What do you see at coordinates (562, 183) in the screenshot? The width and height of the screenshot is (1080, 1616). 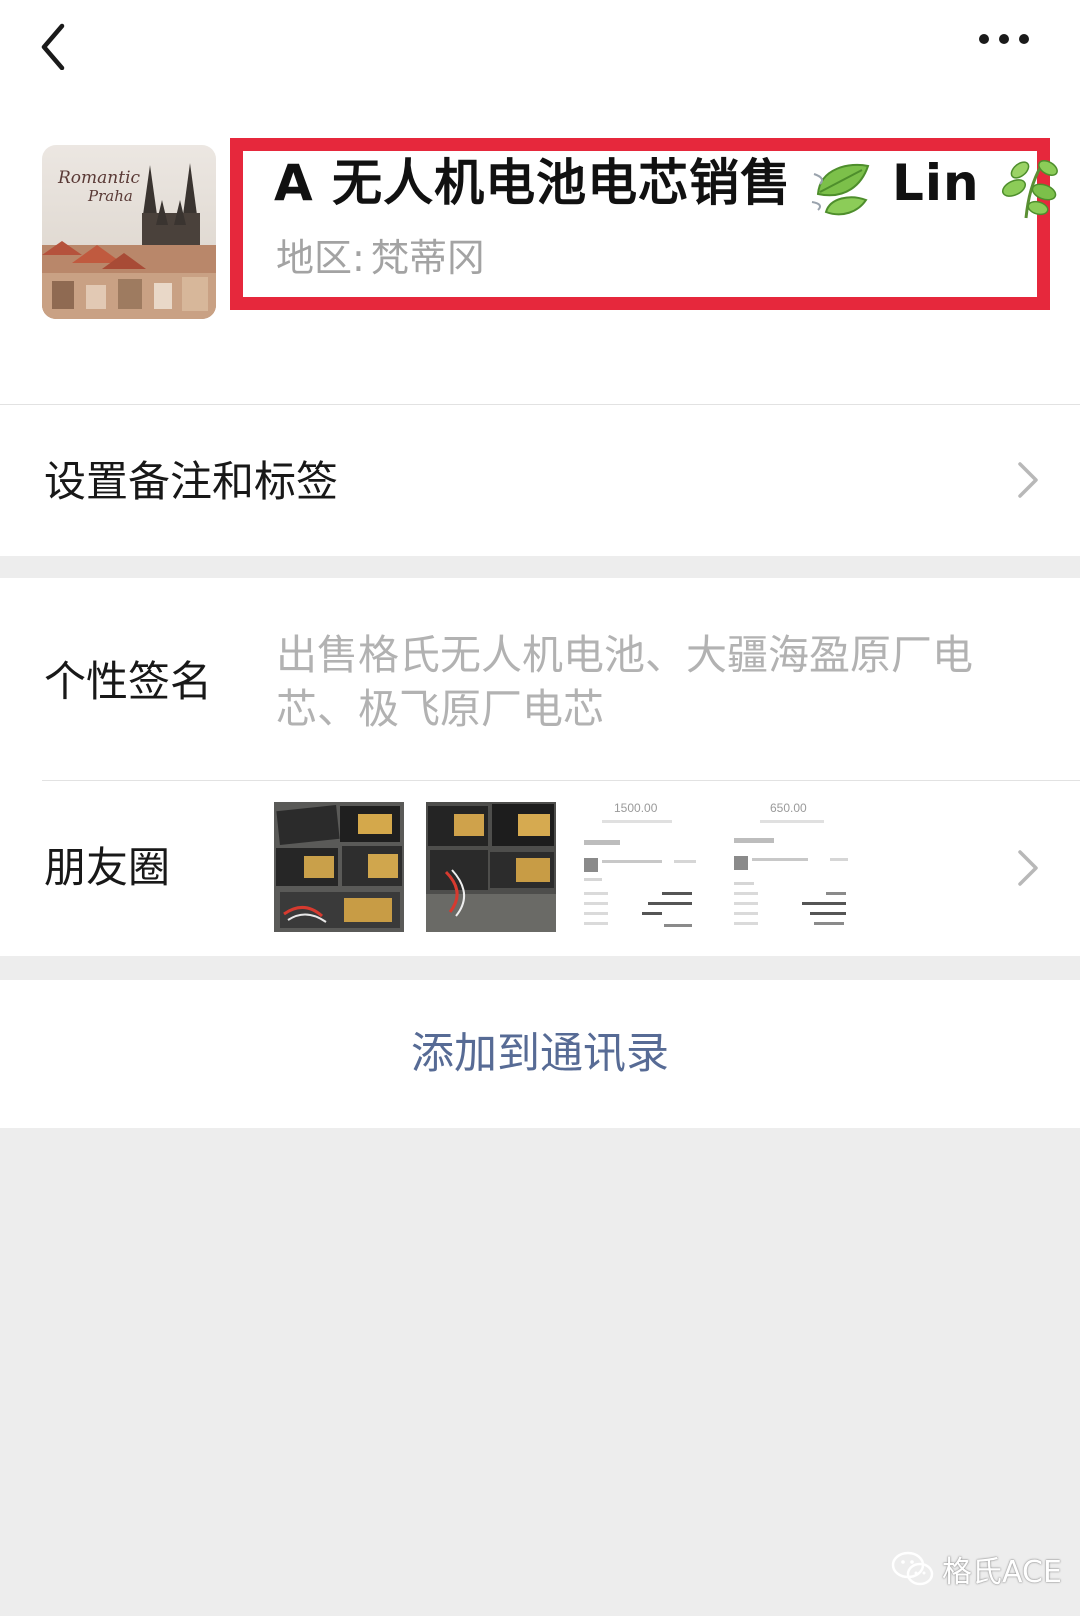 I see `nickname-main: 无人机电池电芯销售` at bounding box center [562, 183].